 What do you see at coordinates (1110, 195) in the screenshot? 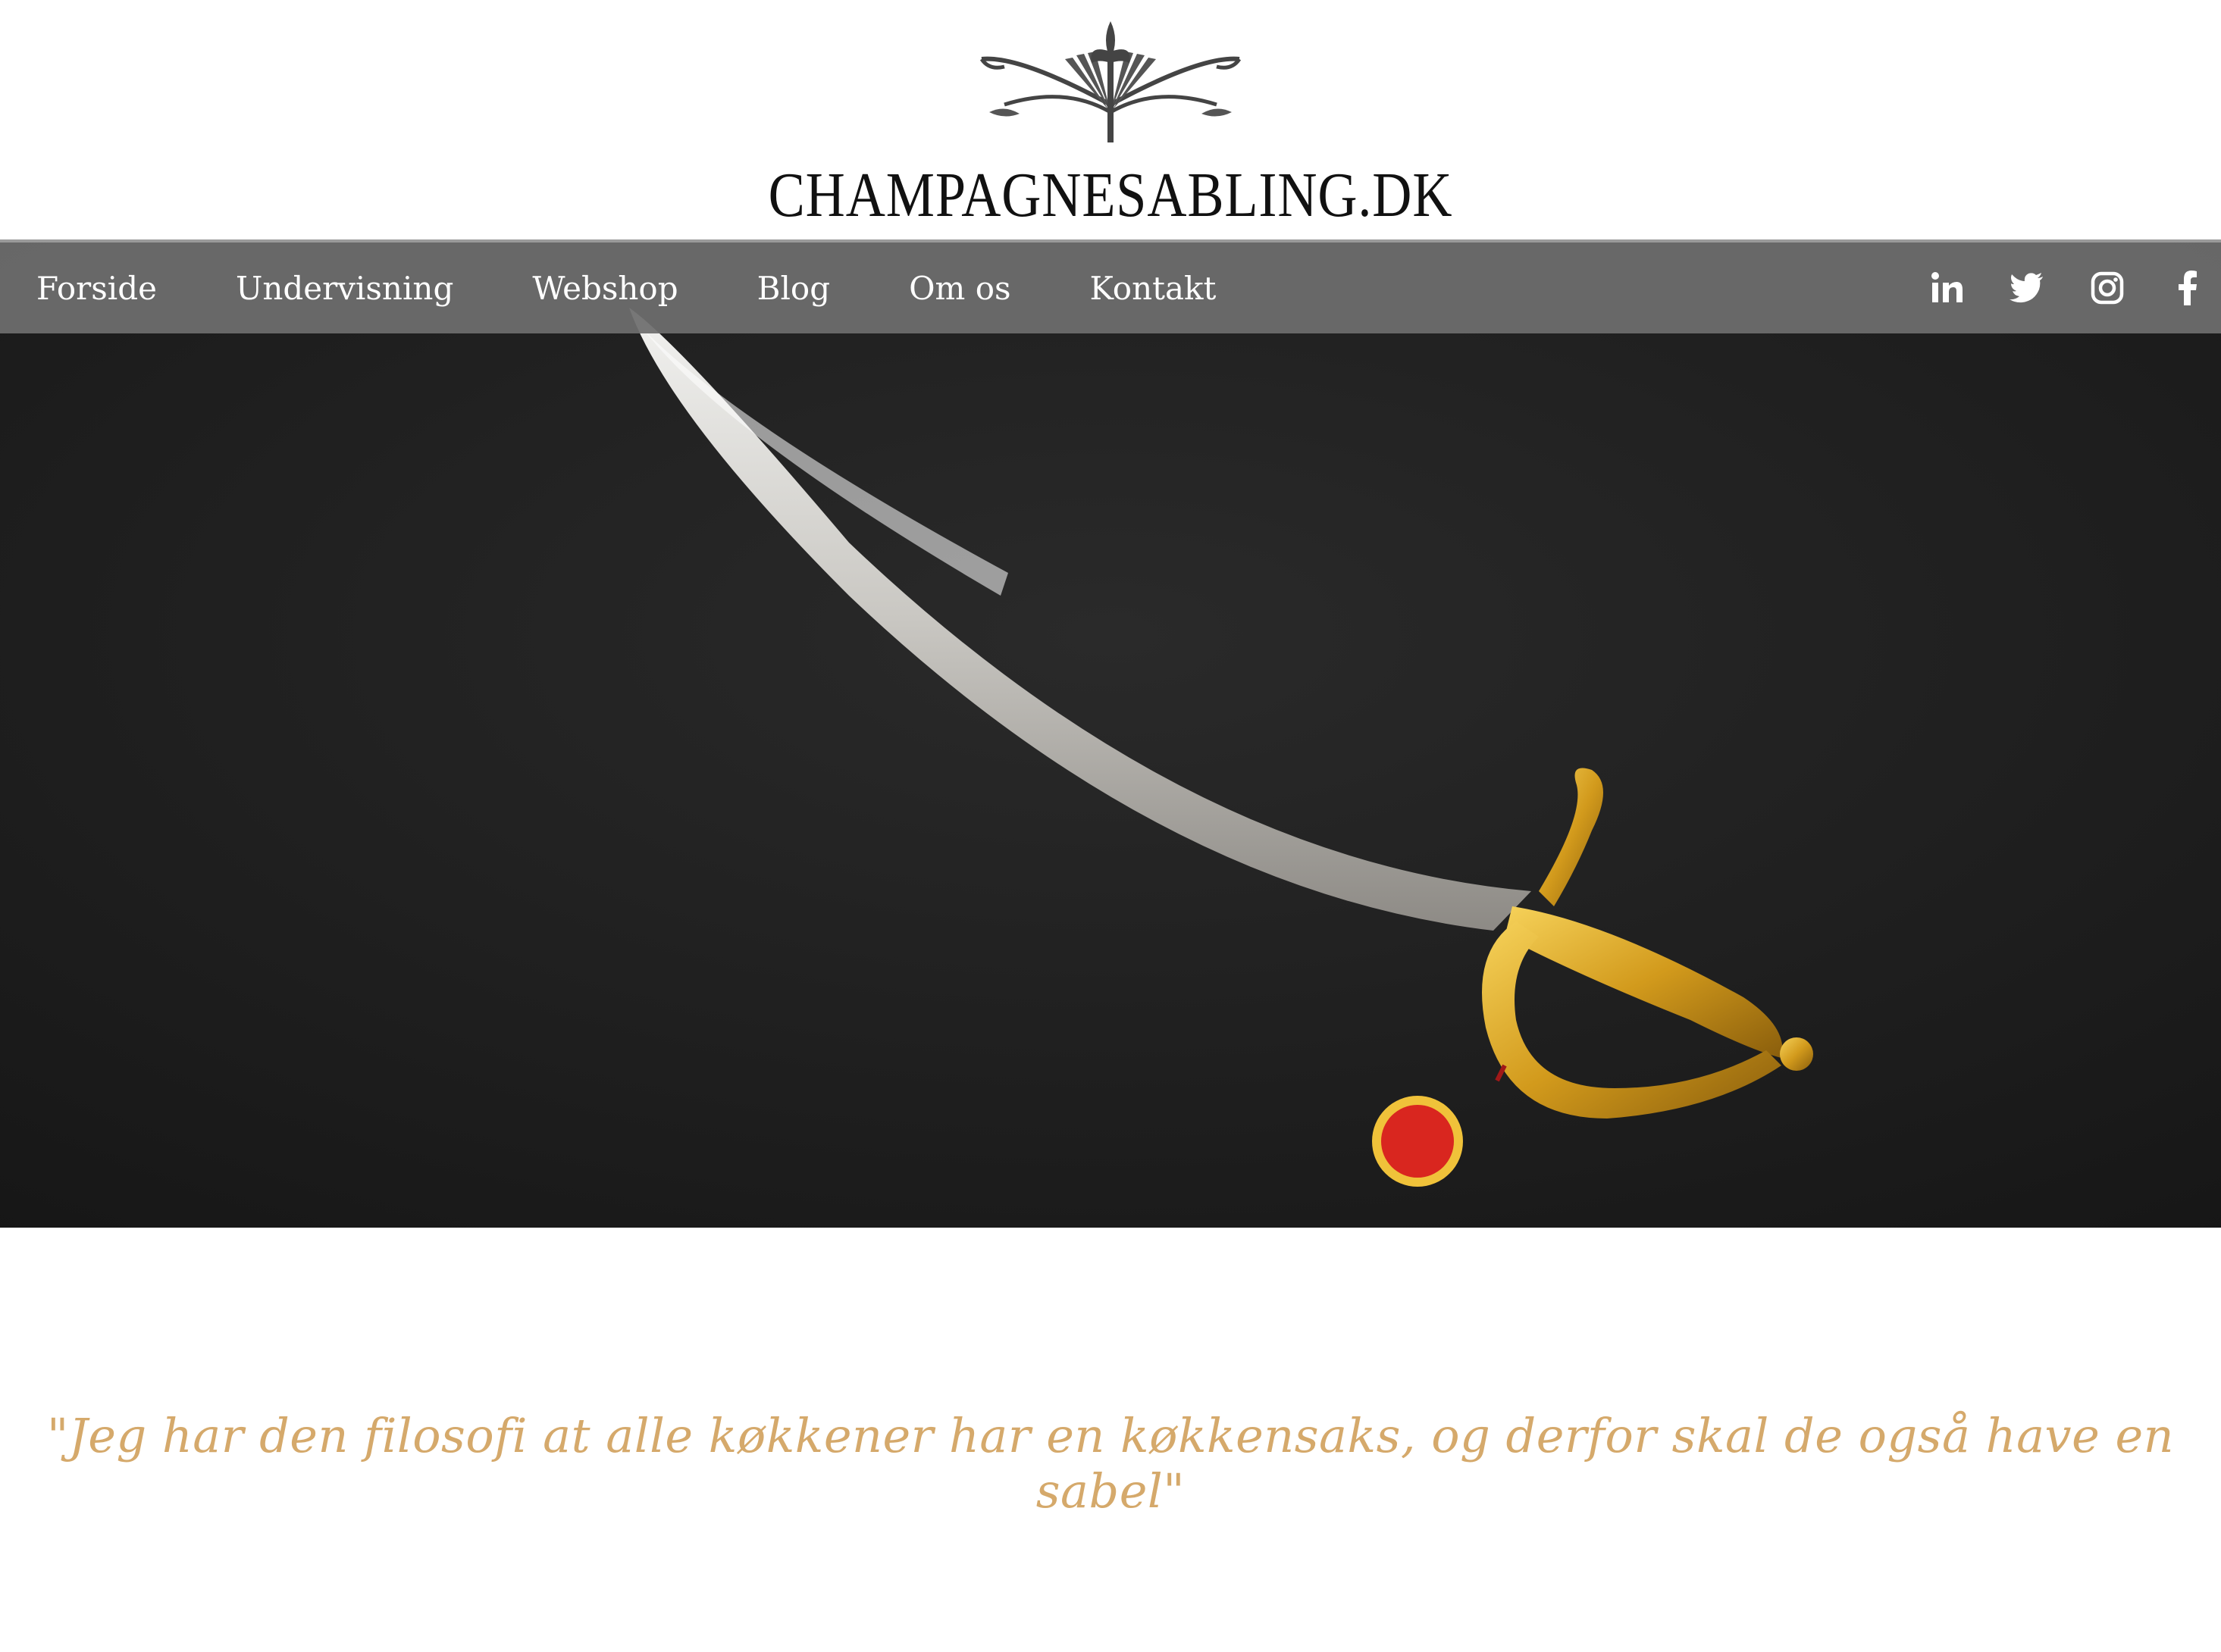
I see `site-logo-text: CHAMPAGNESABLING.DK` at bounding box center [1110, 195].